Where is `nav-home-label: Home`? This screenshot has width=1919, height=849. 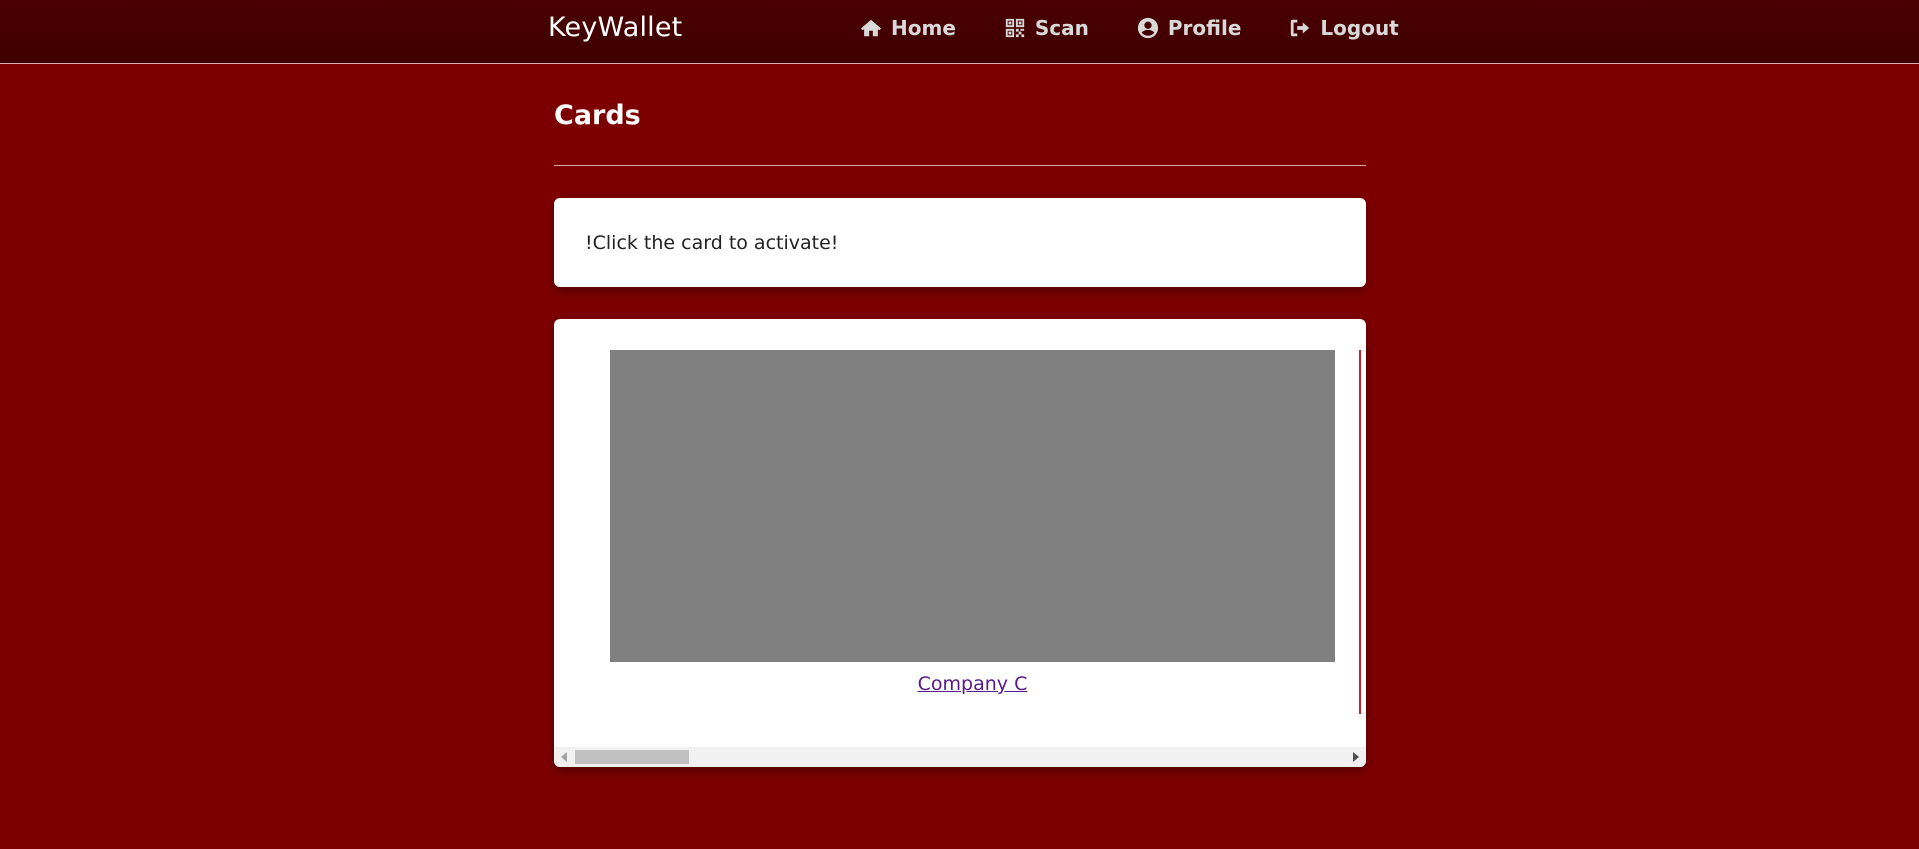 nav-home-label: Home is located at coordinates (923, 28).